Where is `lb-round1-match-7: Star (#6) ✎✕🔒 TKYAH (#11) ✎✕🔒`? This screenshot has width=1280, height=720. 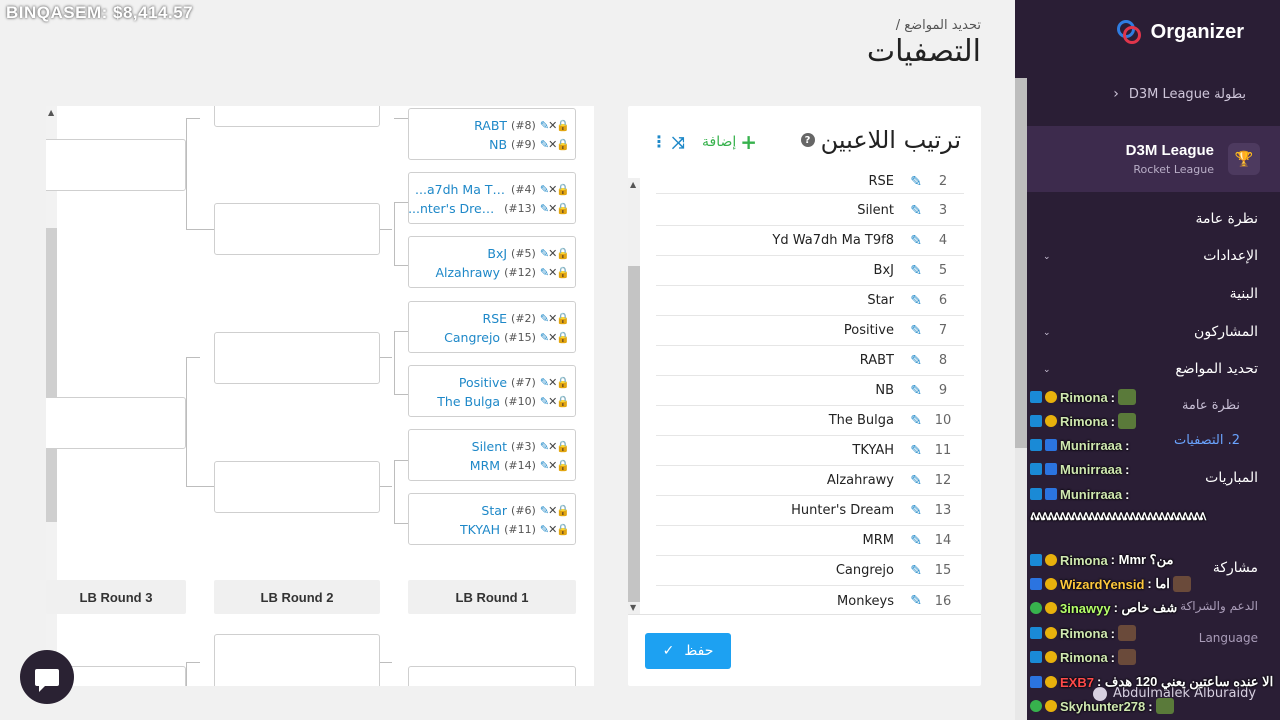
lb-round1-match-7: Star (#6) ✎✕🔒 TKYAH (#11) ✎✕🔒 is located at coordinates (492, 519).